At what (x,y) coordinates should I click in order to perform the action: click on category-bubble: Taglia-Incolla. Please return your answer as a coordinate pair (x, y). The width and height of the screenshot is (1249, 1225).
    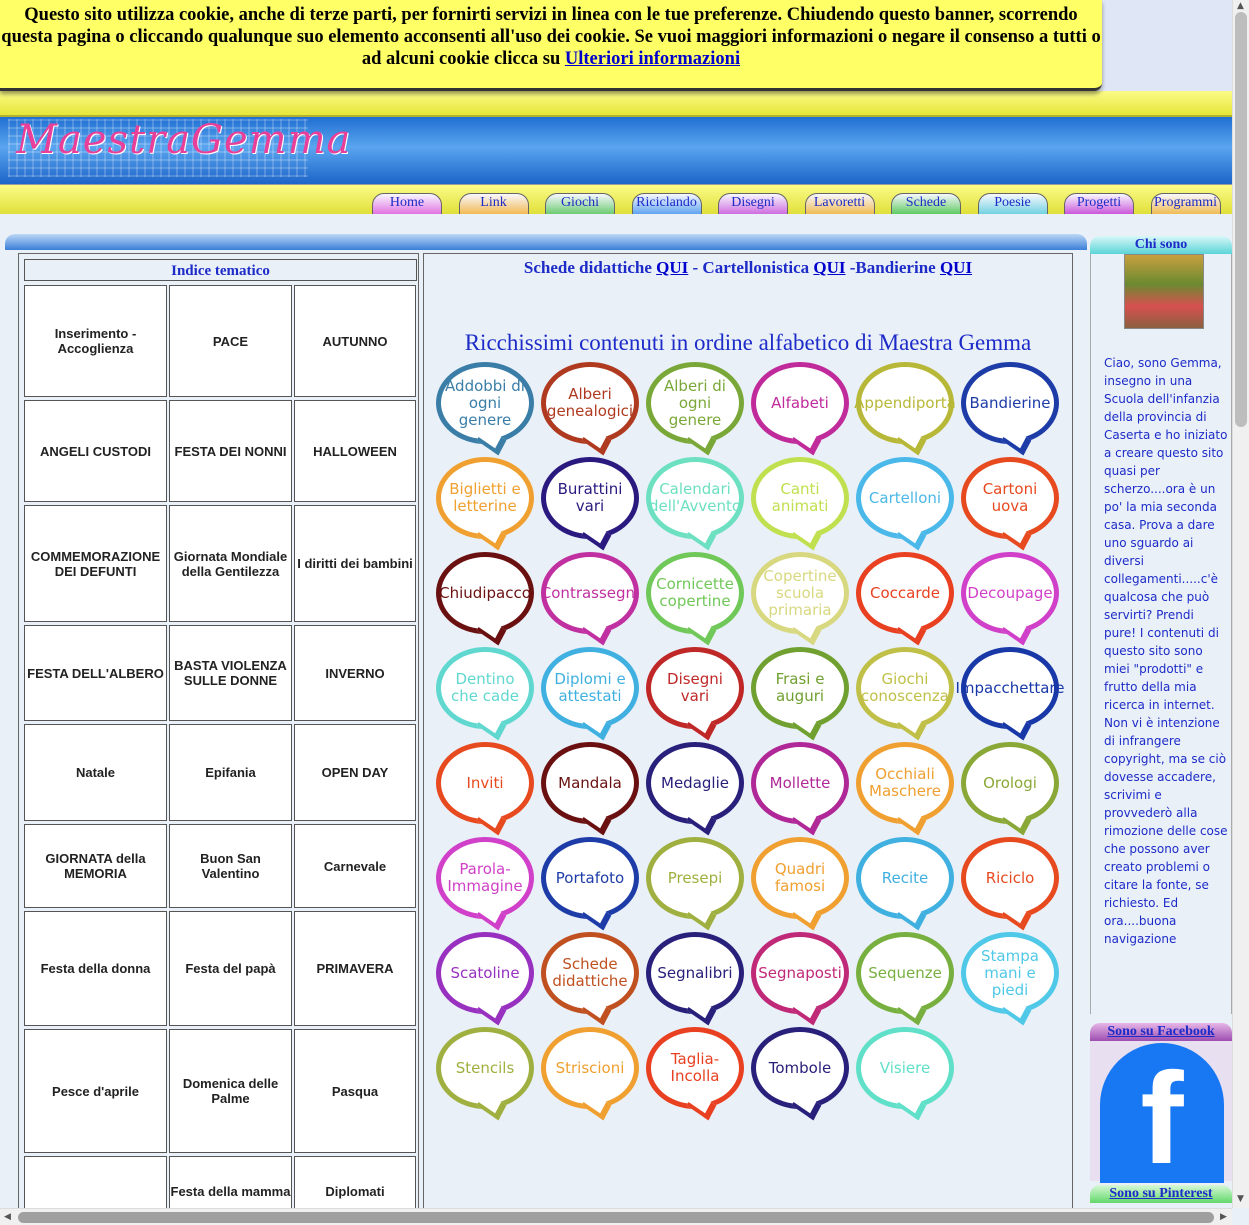
    Looking at the image, I should click on (695, 1068).